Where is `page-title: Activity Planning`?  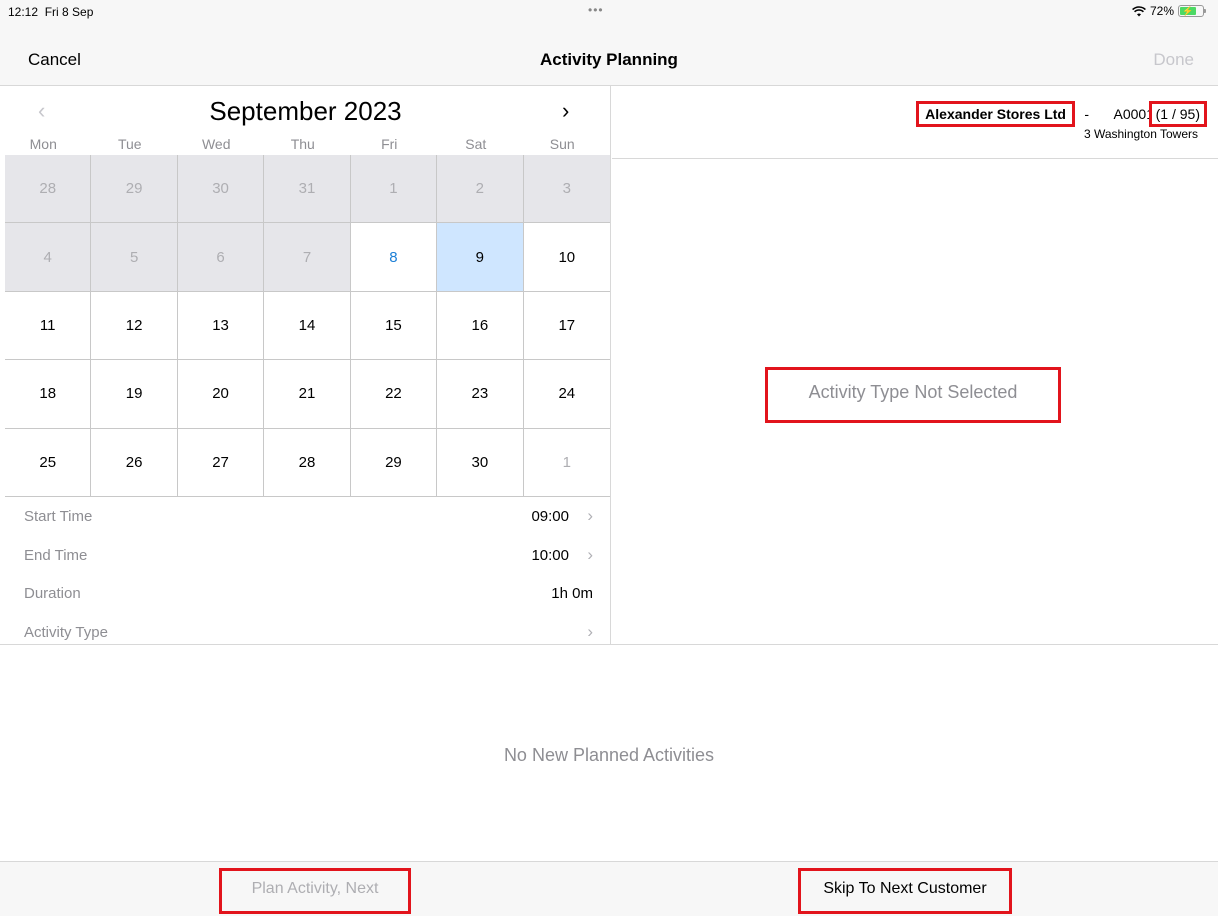 page-title: Activity Planning is located at coordinates (609, 59).